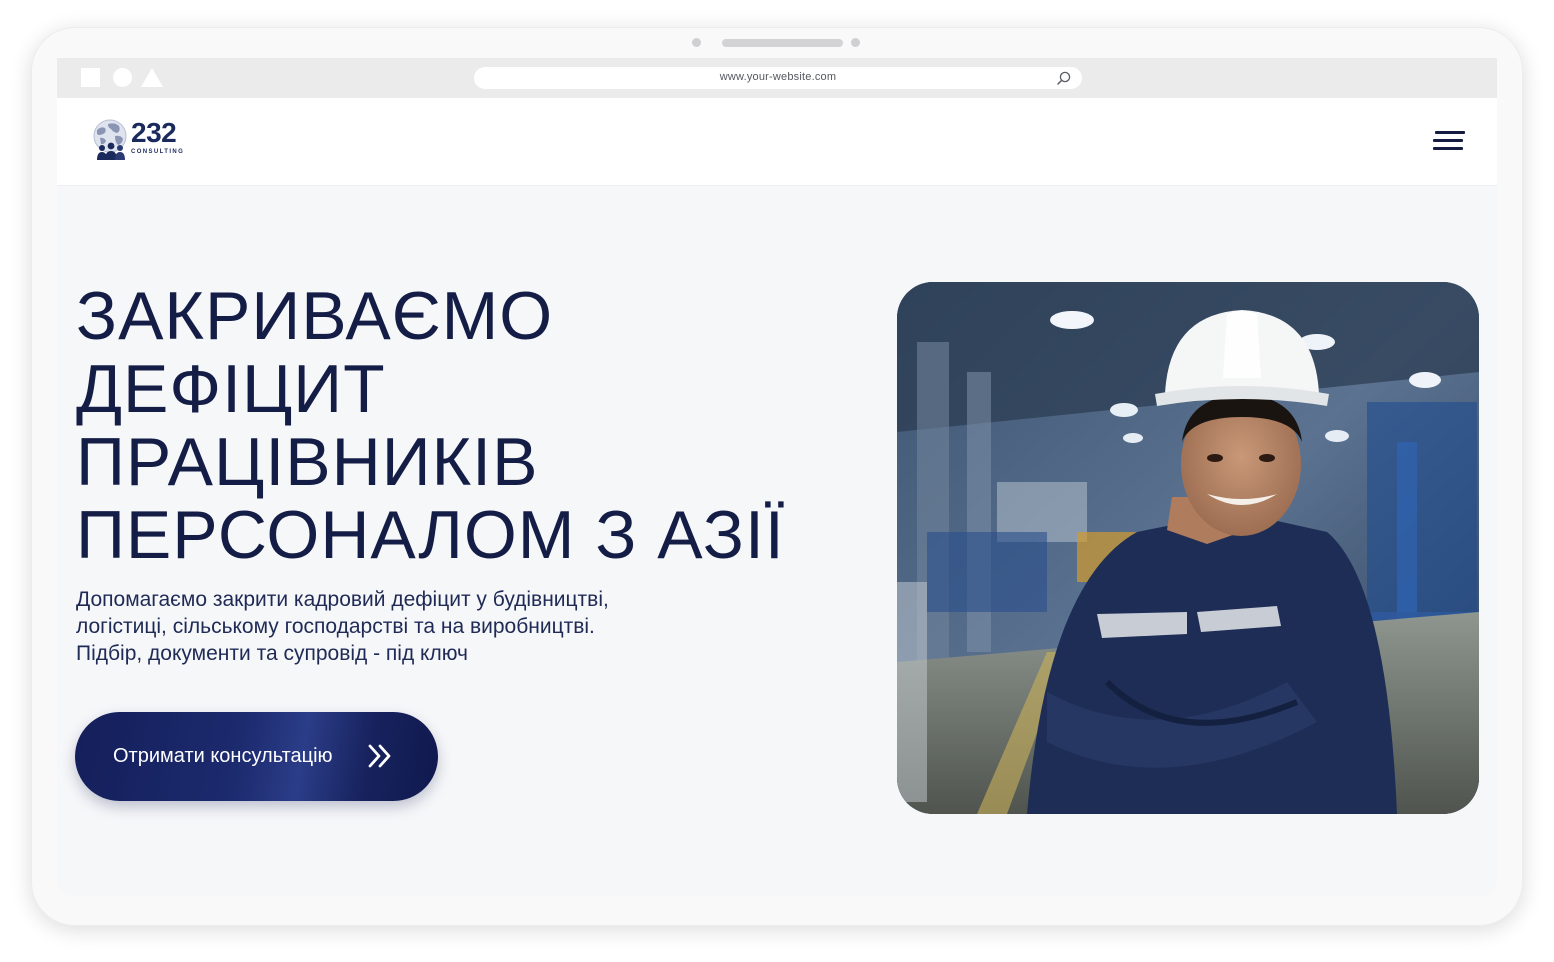 This screenshot has width=1554, height=962. I want to click on address-bar: www.your-website.com, so click(778, 78).